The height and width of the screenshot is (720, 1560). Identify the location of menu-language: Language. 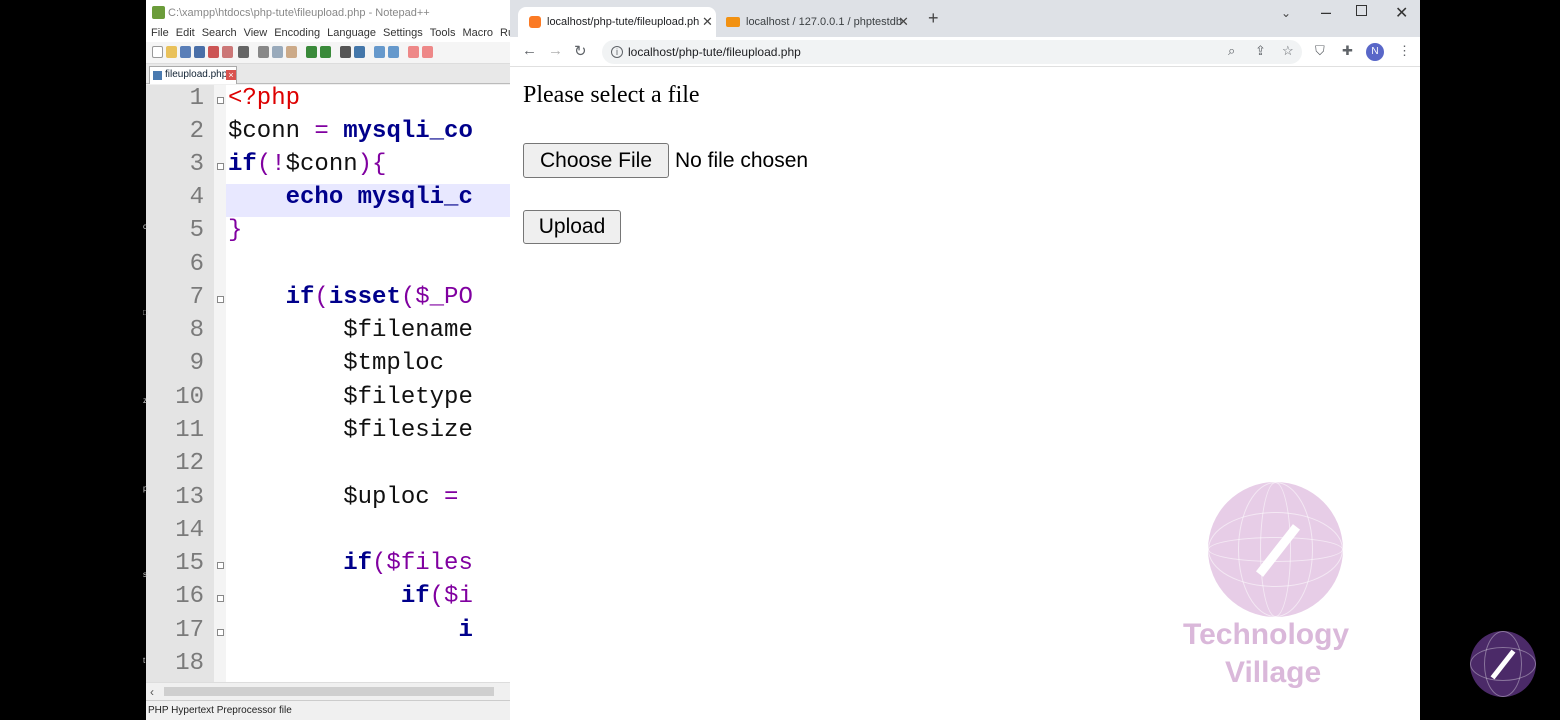
(351, 33).